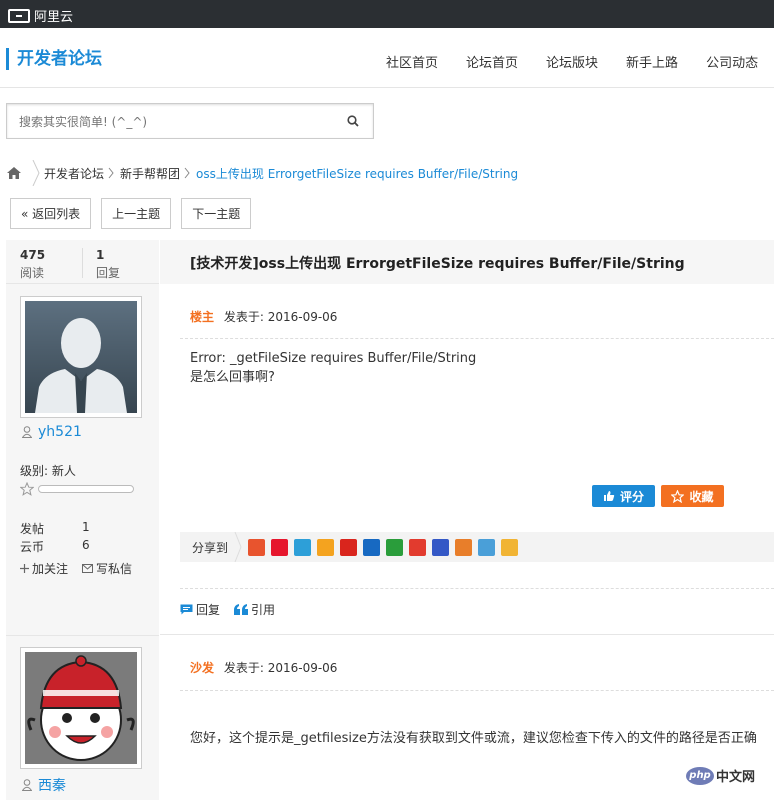 This screenshot has height=800, width=774. I want to click on search-input, so click(179, 122).